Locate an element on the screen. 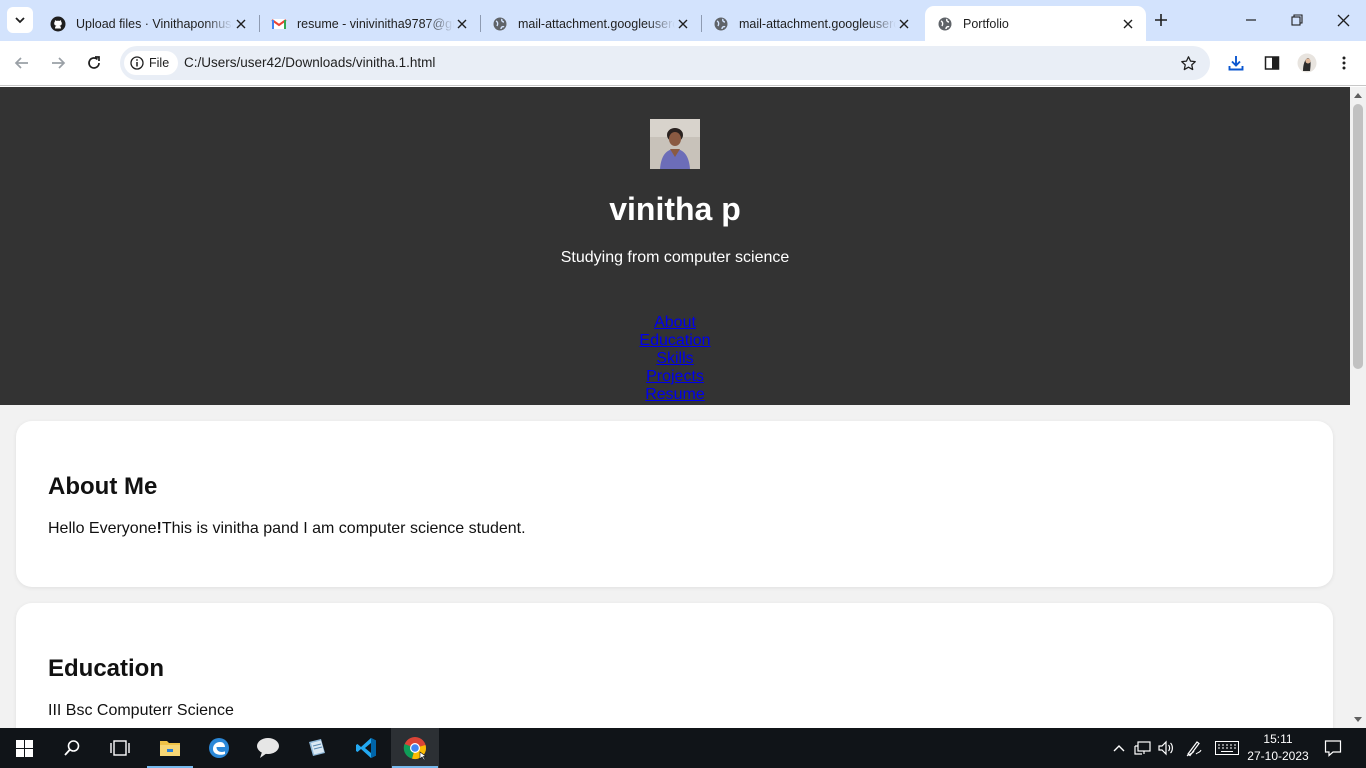 The image size is (1366, 768). tab-github-upload: Upload files · Vinithaponnusamy is located at coordinates (148, 23).